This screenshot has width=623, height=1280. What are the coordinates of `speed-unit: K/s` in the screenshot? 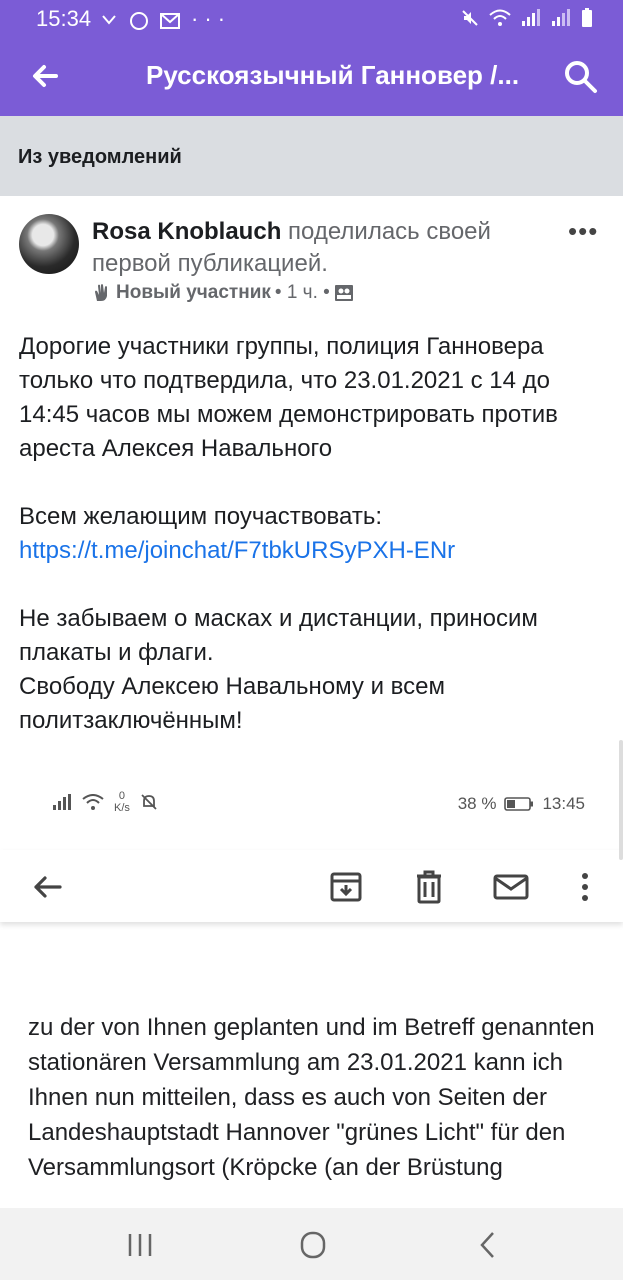 It's located at (122, 808).